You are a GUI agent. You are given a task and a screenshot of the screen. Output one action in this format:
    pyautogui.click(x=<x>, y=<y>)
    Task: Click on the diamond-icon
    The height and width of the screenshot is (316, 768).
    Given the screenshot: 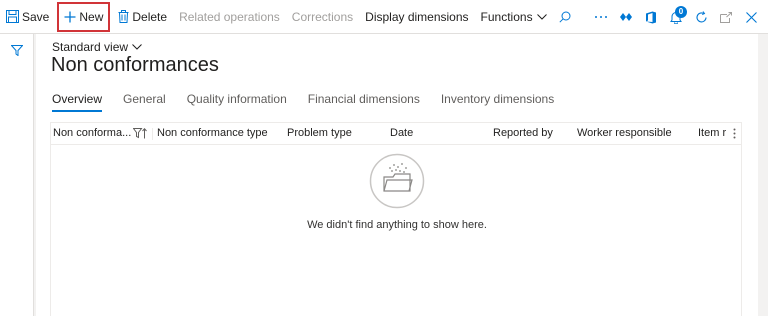 What is the action you would take?
    pyautogui.click(x=626, y=17)
    